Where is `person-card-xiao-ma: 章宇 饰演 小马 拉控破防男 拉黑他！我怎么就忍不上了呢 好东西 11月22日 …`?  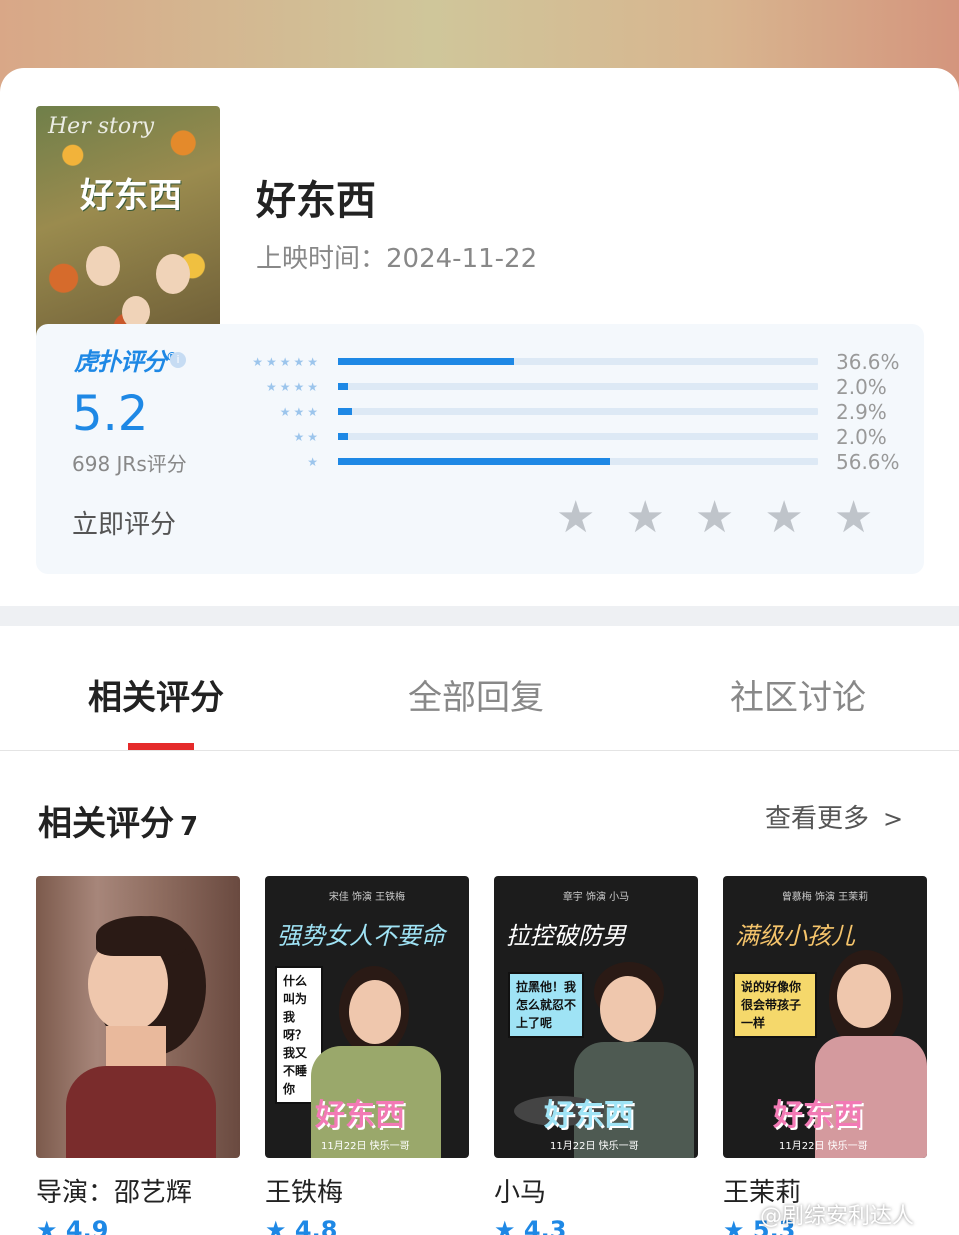
person-card-xiao-ma: 章宇 饰演 小马 拉控破防男 拉黑他！我怎么就忍不上了呢 好东西 11月22日 … is located at coordinates (596, 1055).